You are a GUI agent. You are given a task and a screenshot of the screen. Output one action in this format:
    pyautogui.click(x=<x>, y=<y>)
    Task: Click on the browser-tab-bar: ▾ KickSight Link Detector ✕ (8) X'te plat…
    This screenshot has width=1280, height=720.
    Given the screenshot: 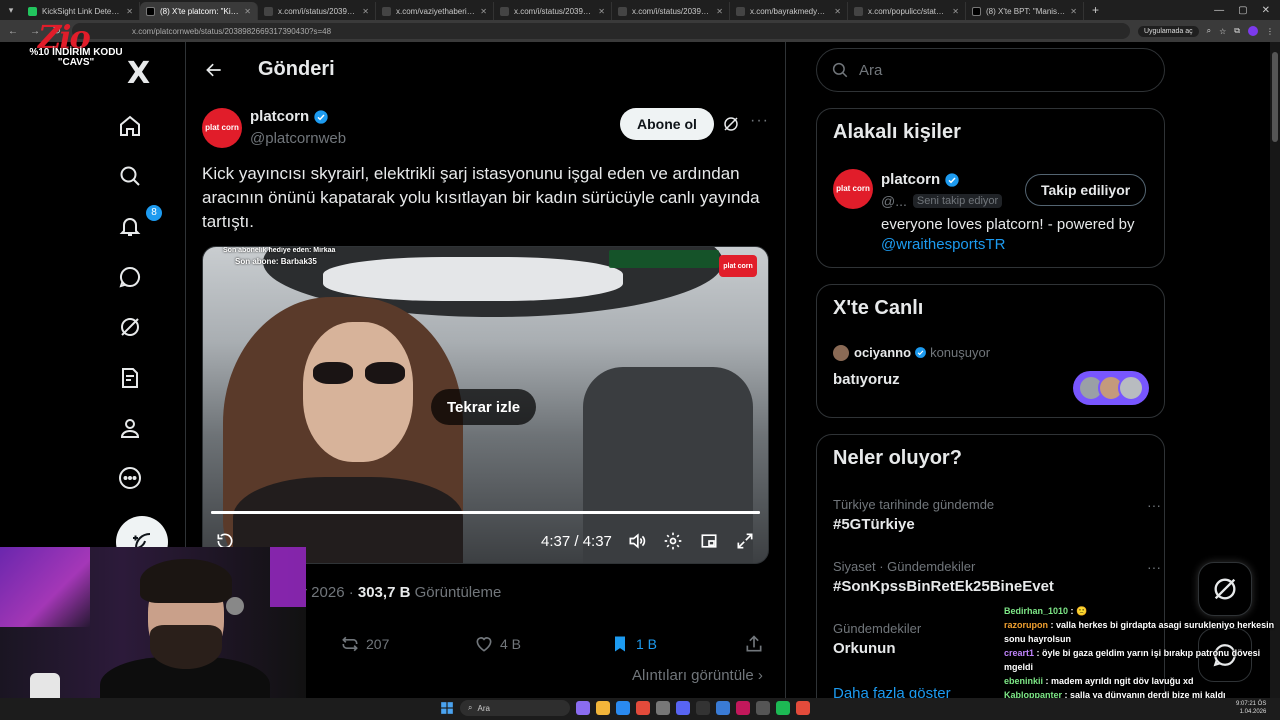 What is the action you would take?
    pyautogui.click(x=640, y=10)
    